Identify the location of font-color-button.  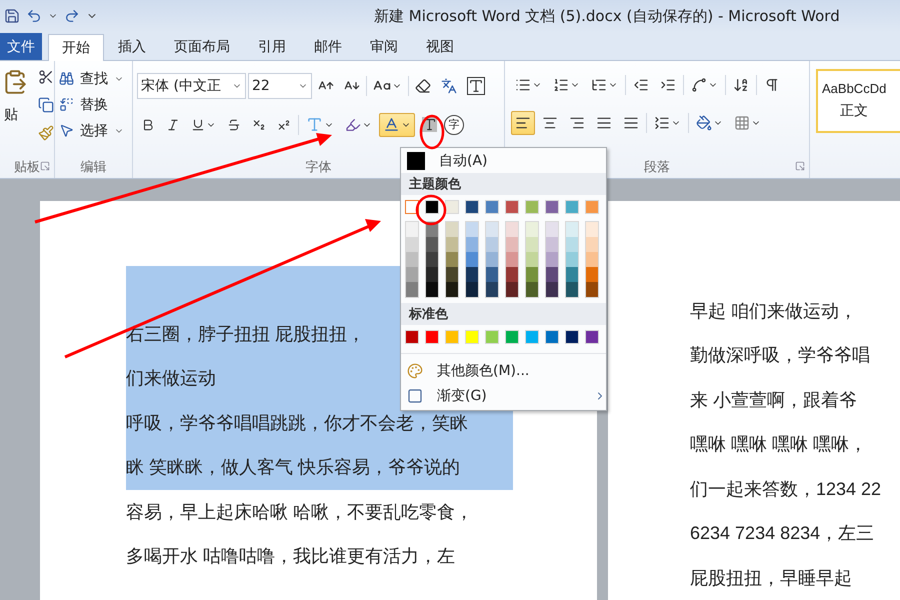
(397, 124).